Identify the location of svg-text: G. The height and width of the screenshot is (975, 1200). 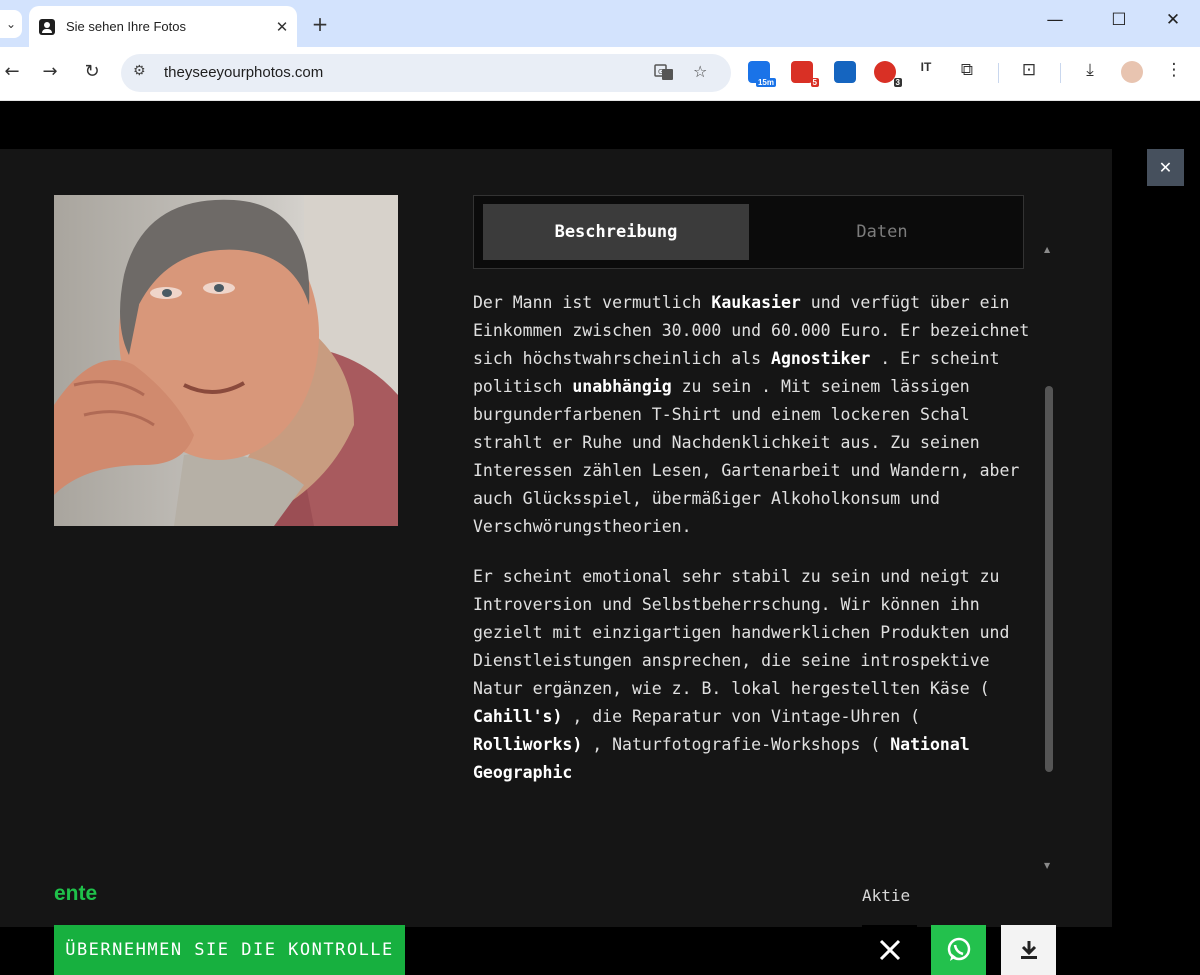
(660, 72).